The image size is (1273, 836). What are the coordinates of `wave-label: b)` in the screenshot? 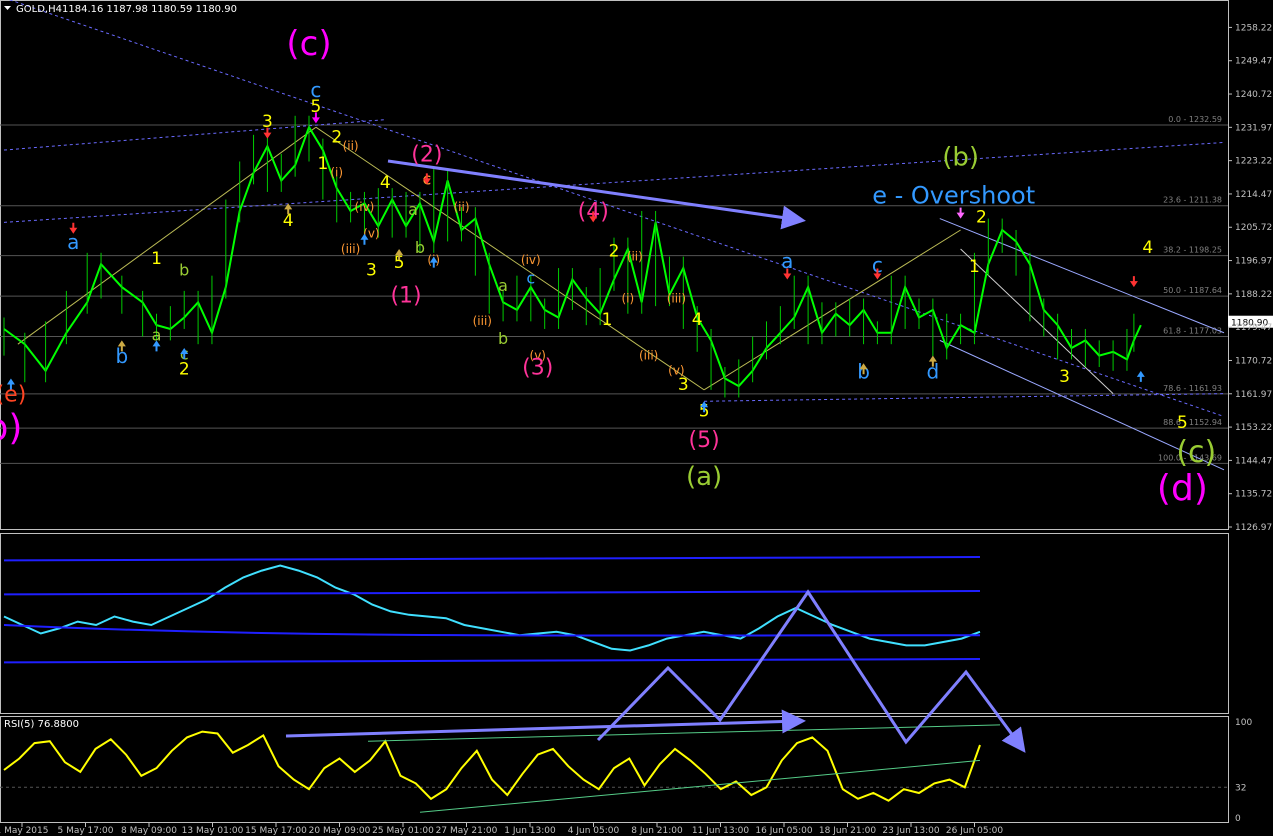 It's located at (11, 427).